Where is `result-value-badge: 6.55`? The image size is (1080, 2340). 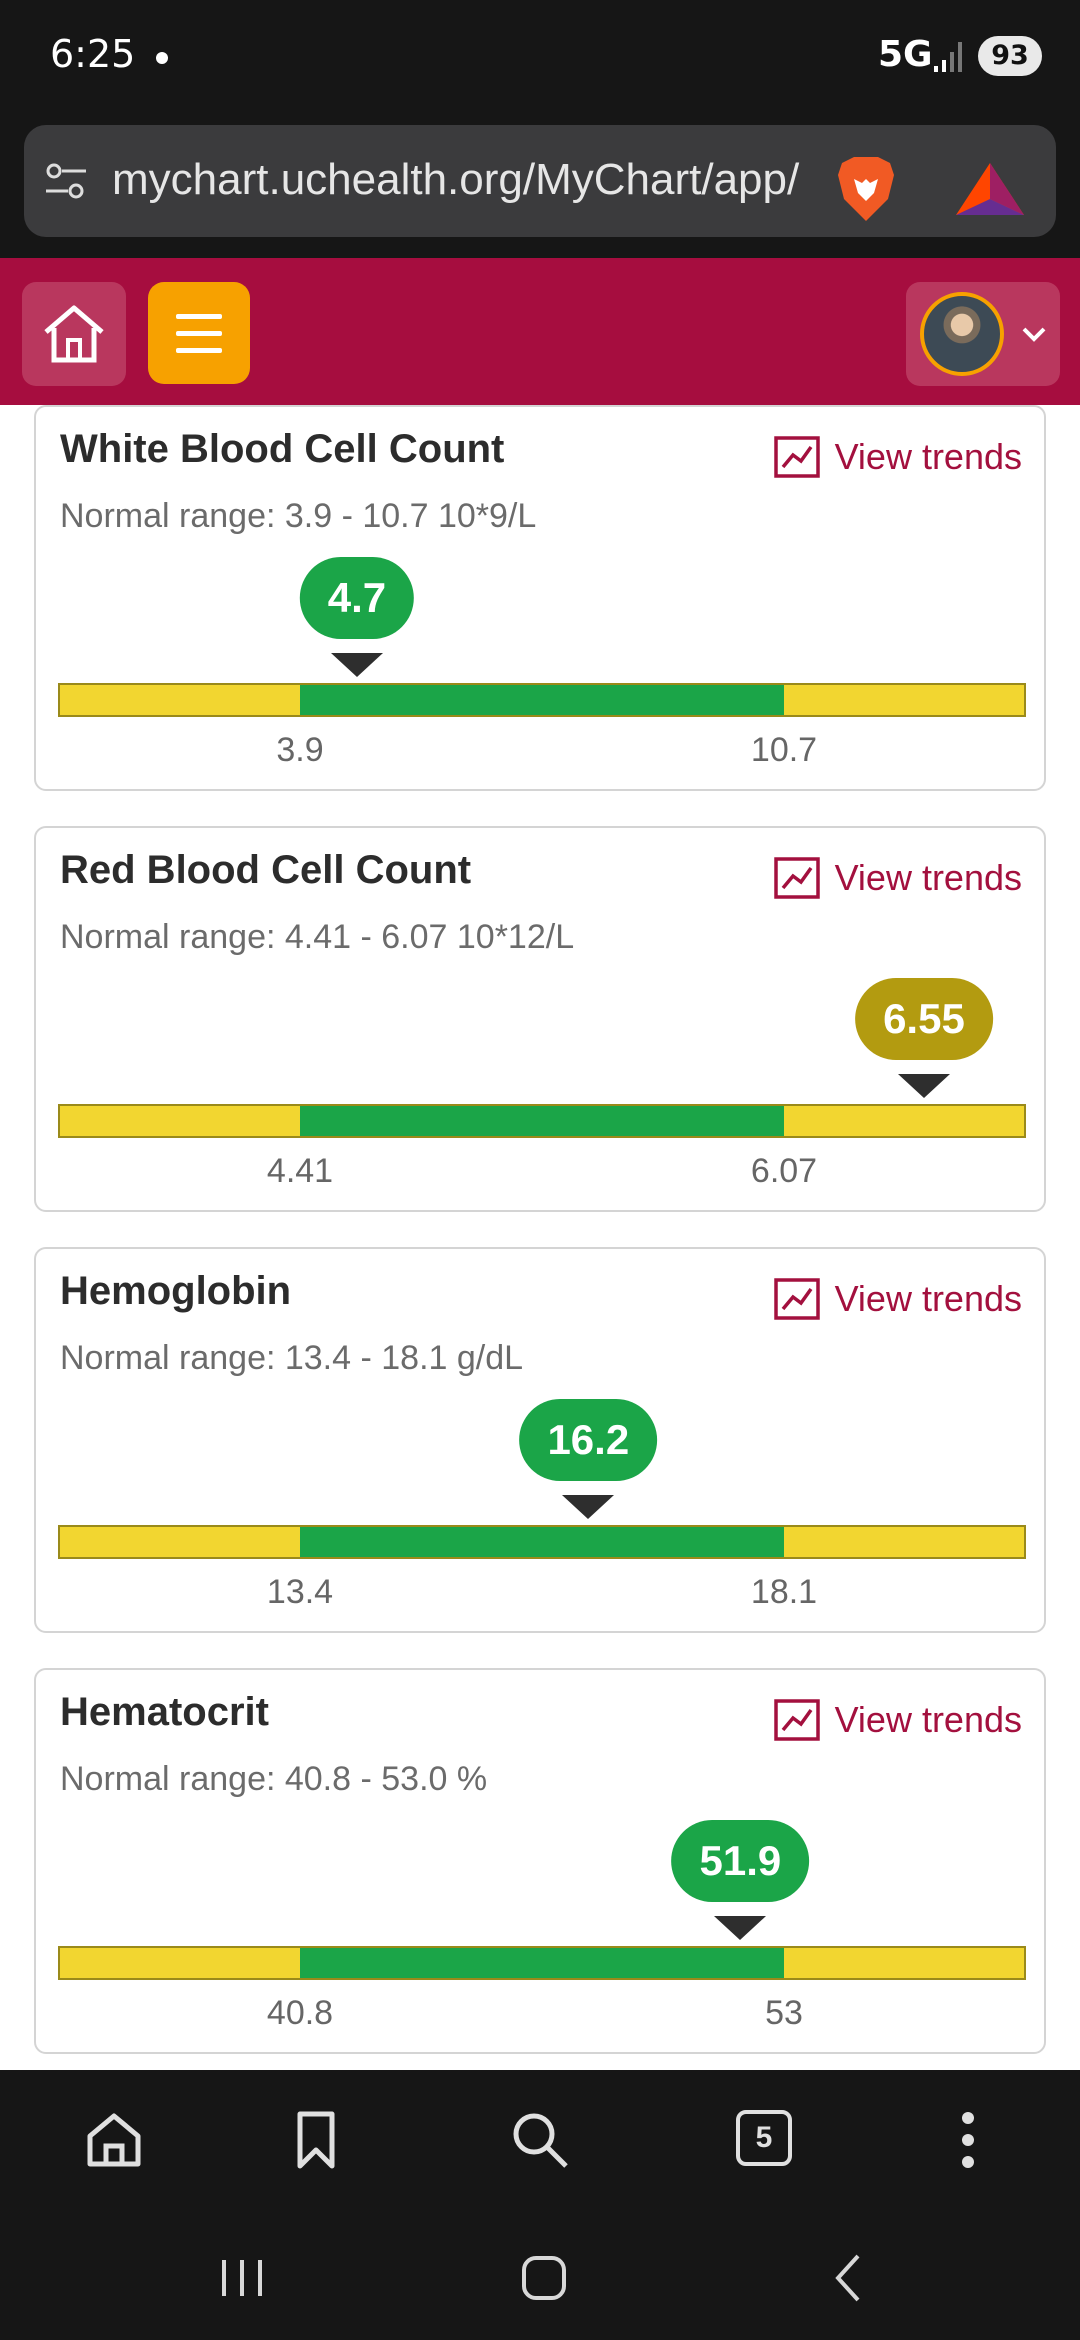
result-value-badge: 6.55 is located at coordinates (924, 1019).